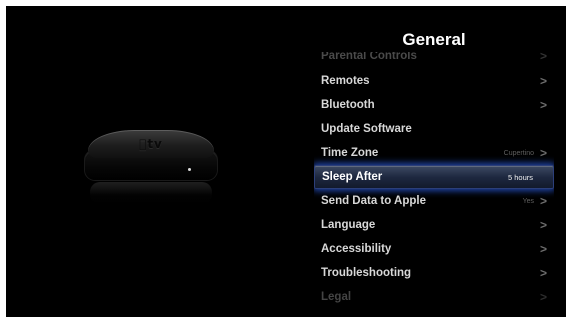 The image size is (572, 323). I want to click on device-status-light, so click(189, 169).